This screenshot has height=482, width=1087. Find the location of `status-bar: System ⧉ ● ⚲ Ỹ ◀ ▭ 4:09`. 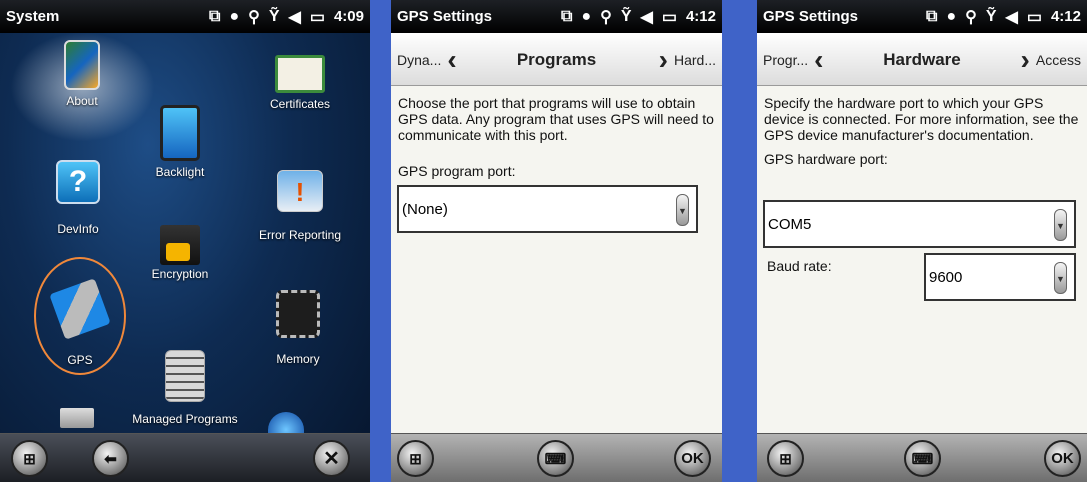

status-bar: System ⧉ ● ⚲ Ỹ ◀ ▭ 4:09 is located at coordinates (185, 16).